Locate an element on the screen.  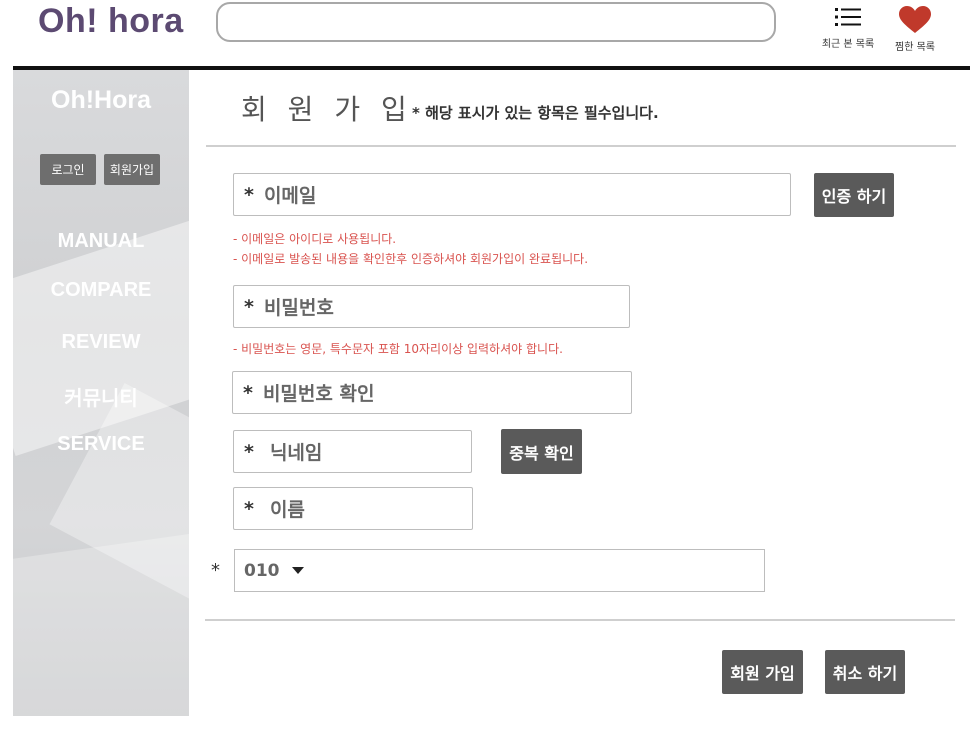
page-title: 회 원 가 입 is located at coordinates (327, 109).